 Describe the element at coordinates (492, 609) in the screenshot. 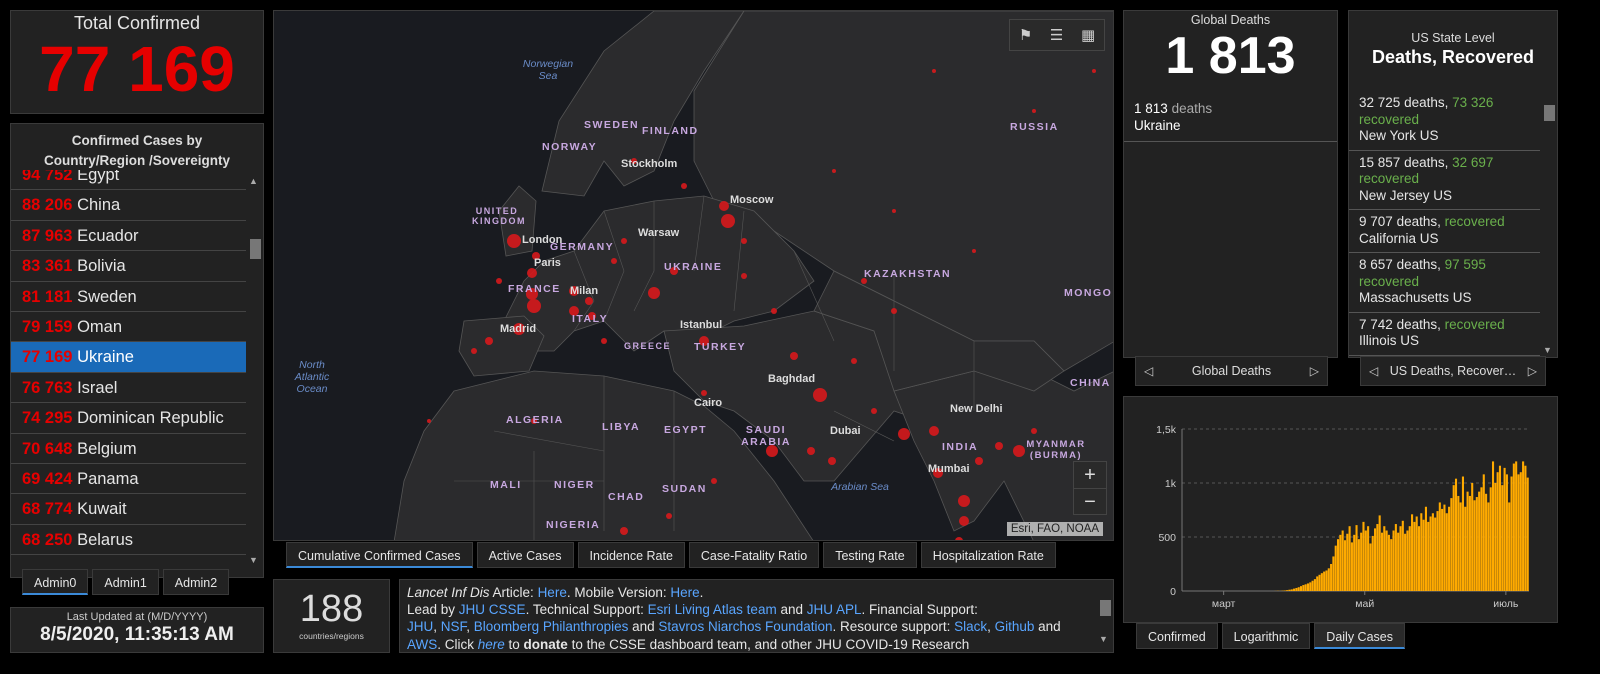

I see `jhu-csse-link: JHU CSSE` at that location.